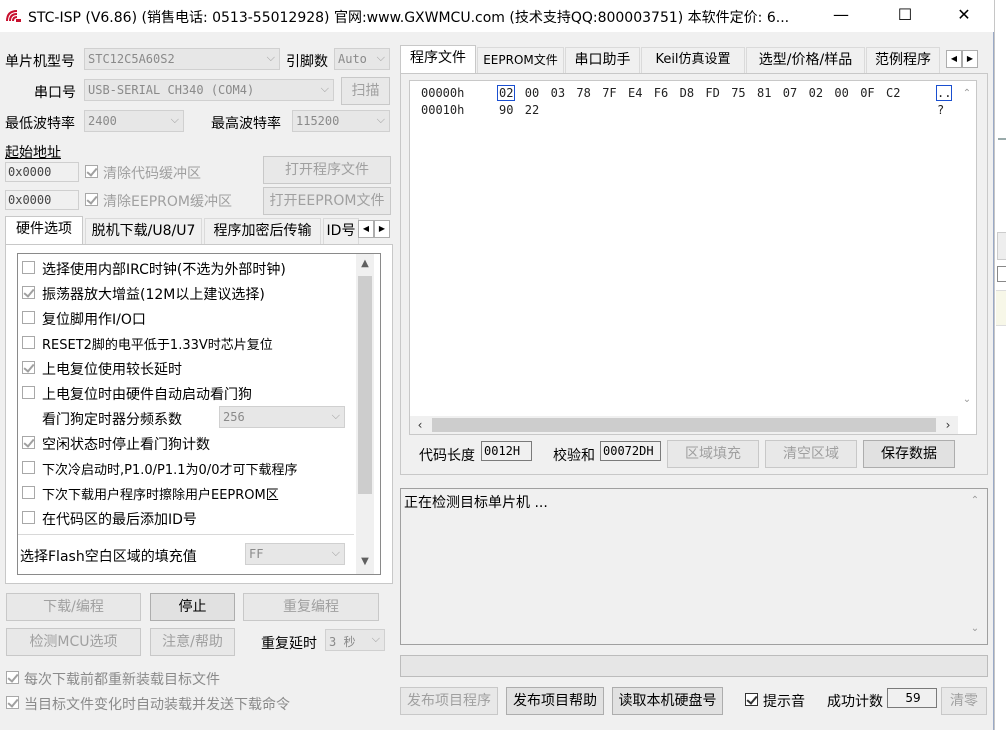 Image resolution: width=1006 pixels, height=730 pixels. Describe the element at coordinates (751, 699) in the screenshot. I see `sound-checkbox` at that location.